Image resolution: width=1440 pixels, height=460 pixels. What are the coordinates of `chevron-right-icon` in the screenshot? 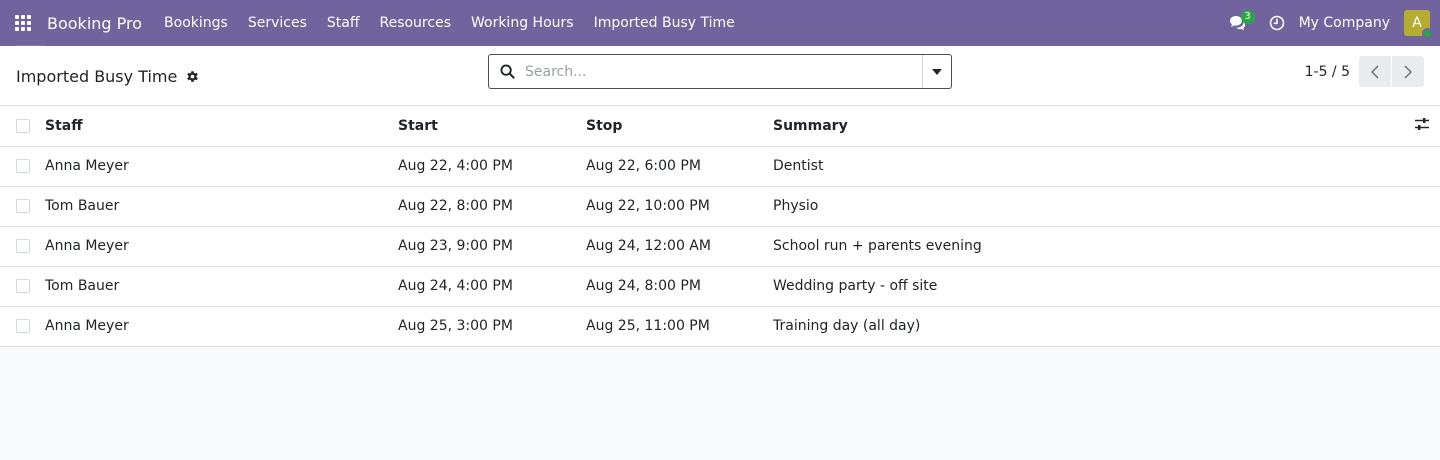 It's located at (1408, 71).